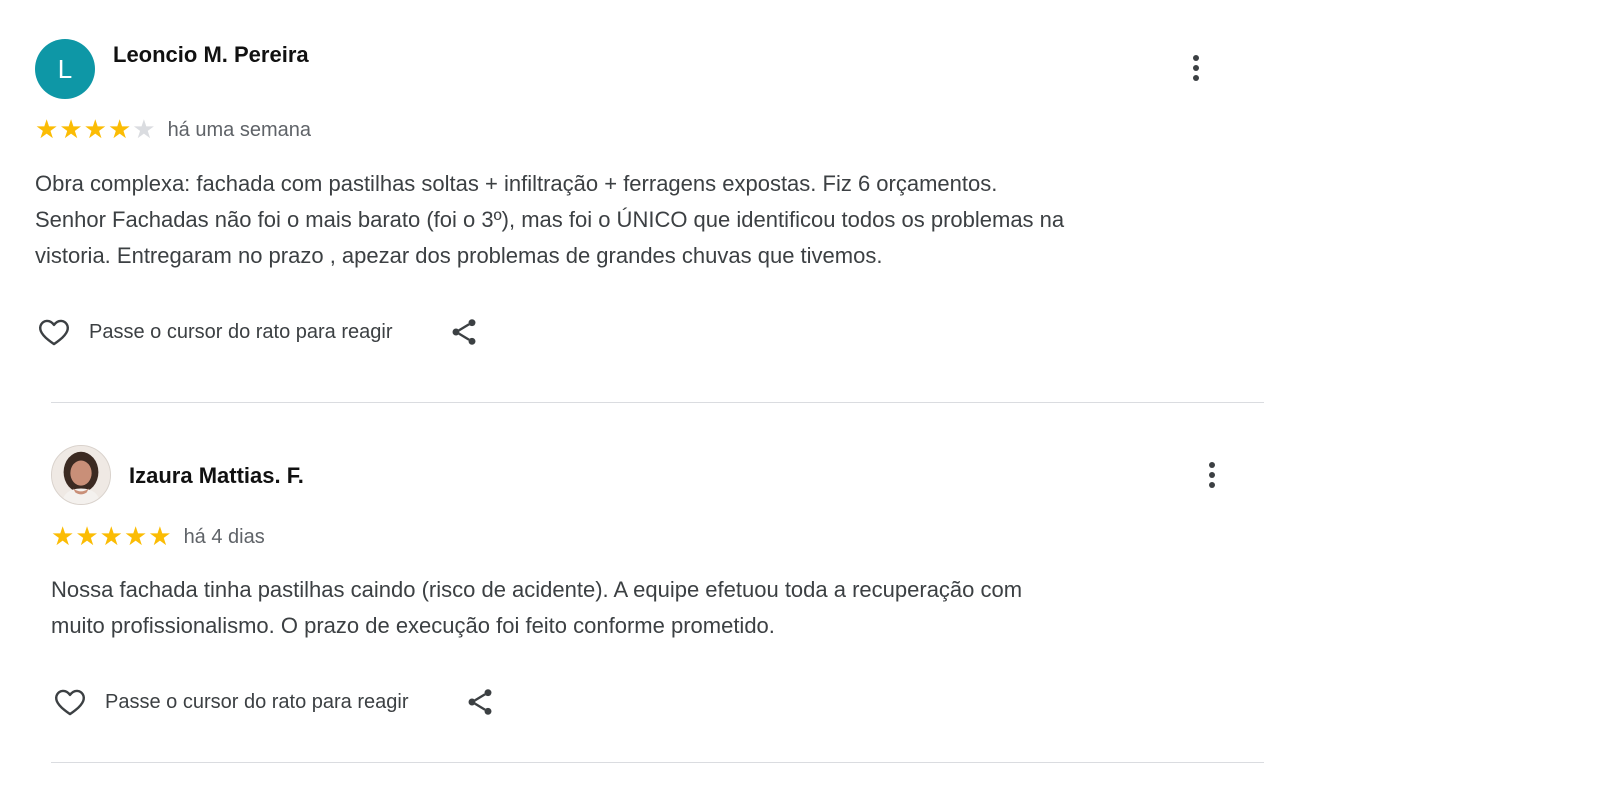 The height and width of the screenshot is (800, 1600). I want to click on review-time: há uma semana, so click(239, 129).